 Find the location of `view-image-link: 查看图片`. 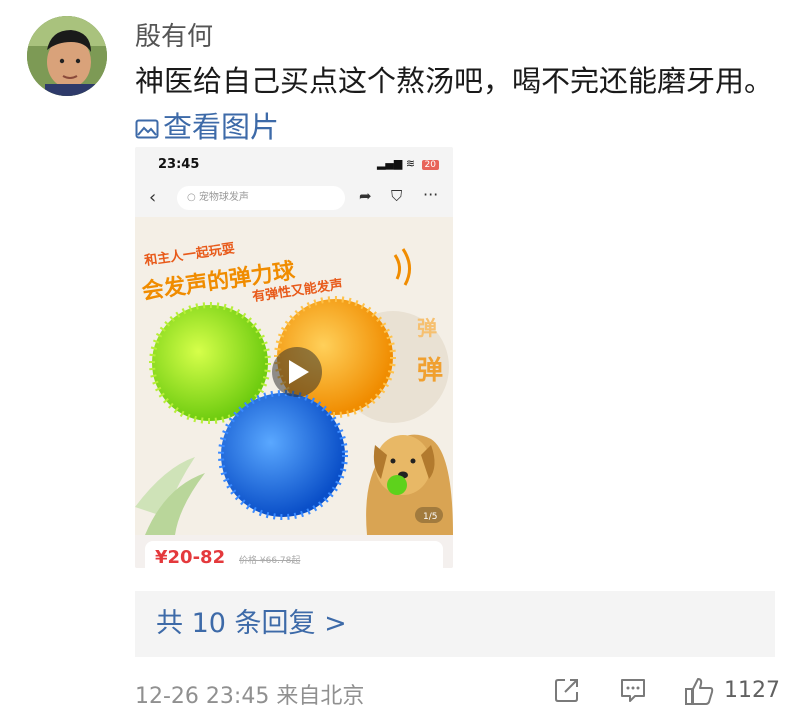

view-image-link: 查看图片 is located at coordinates (207, 127).